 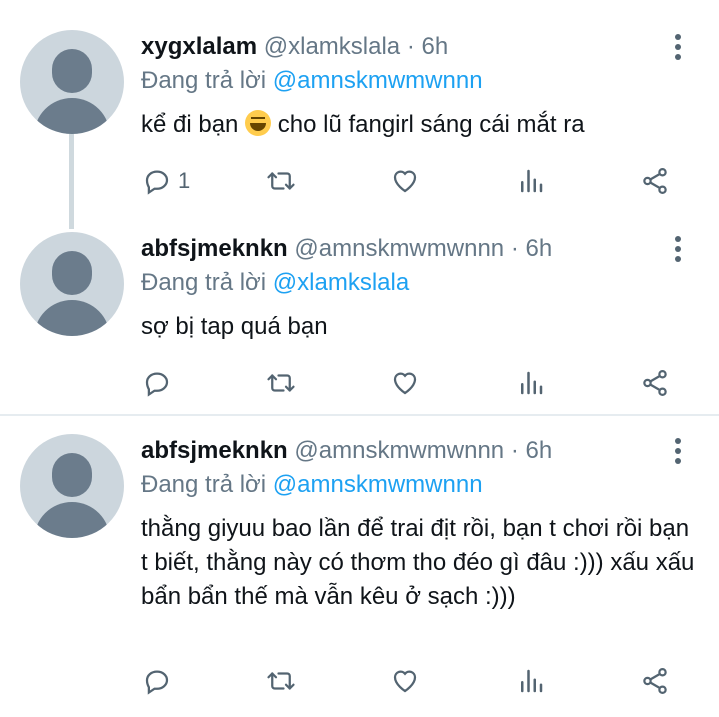 I want to click on tweet-text: sợ bị tap quá bạn, so click(x=234, y=326).